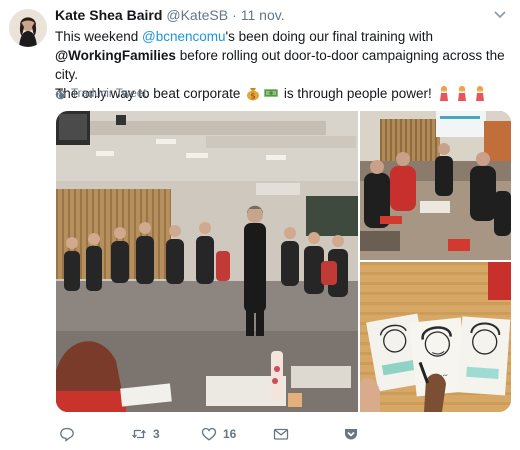 This screenshot has width=520, height=450. What do you see at coordinates (156, 434) in the screenshot?
I see `retweet-count: 3` at bounding box center [156, 434].